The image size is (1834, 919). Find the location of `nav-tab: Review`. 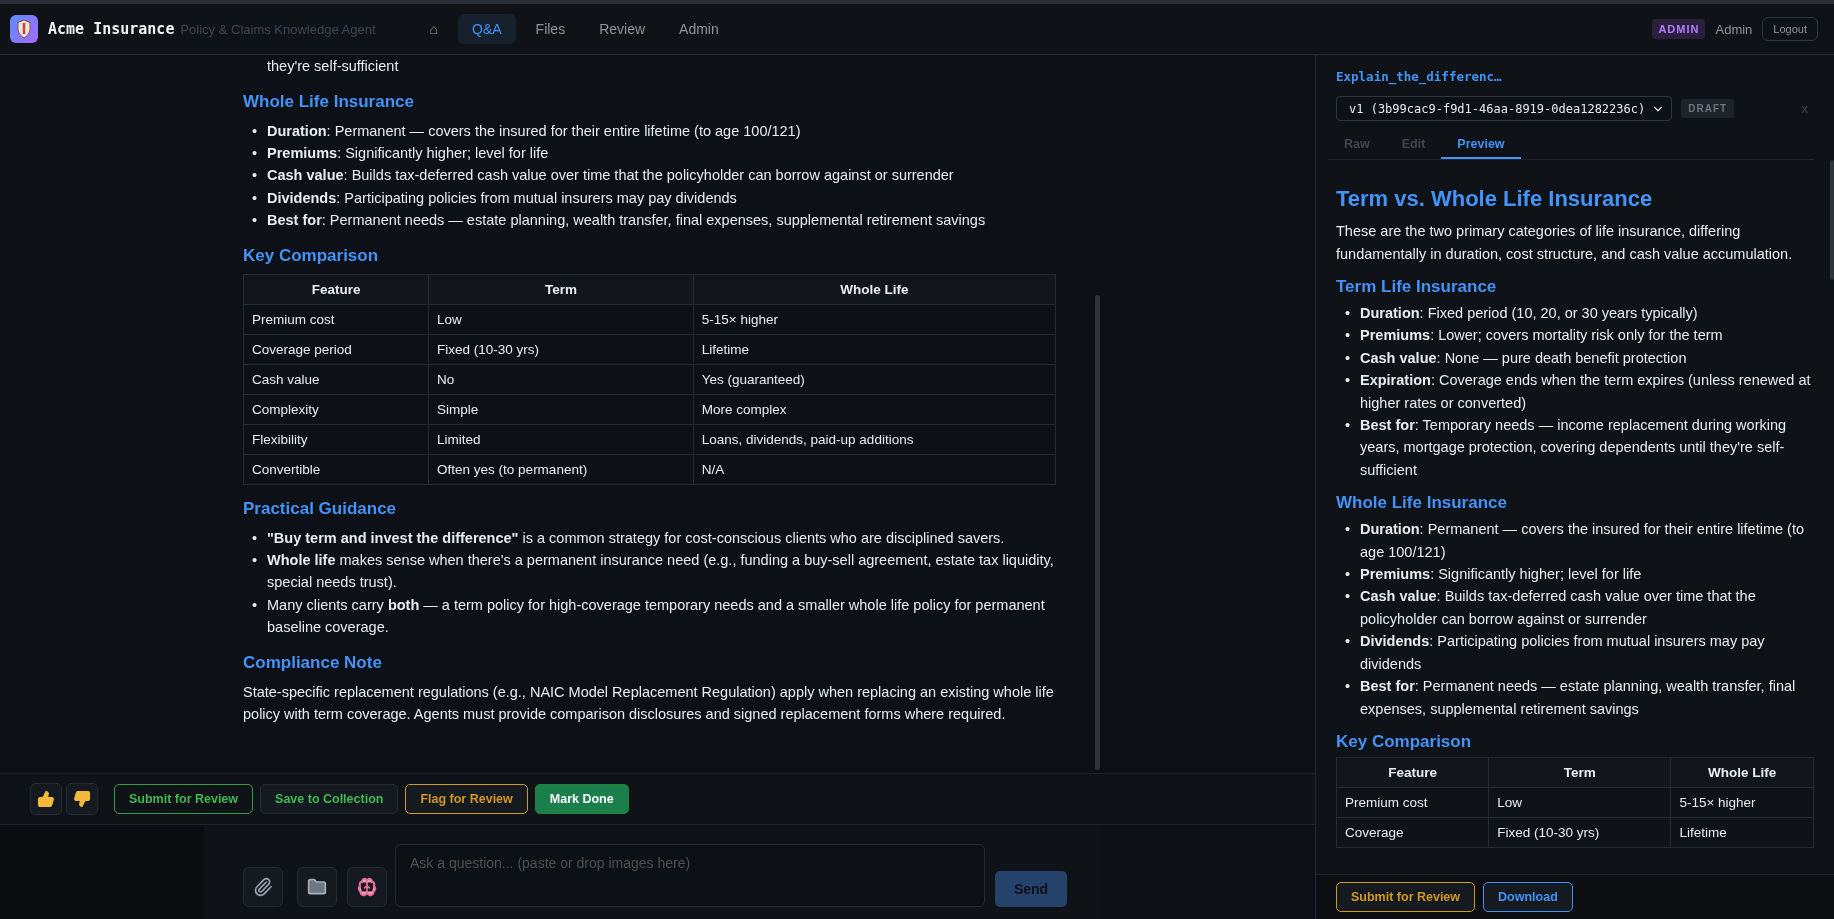

nav-tab: Review is located at coordinates (622, 29).